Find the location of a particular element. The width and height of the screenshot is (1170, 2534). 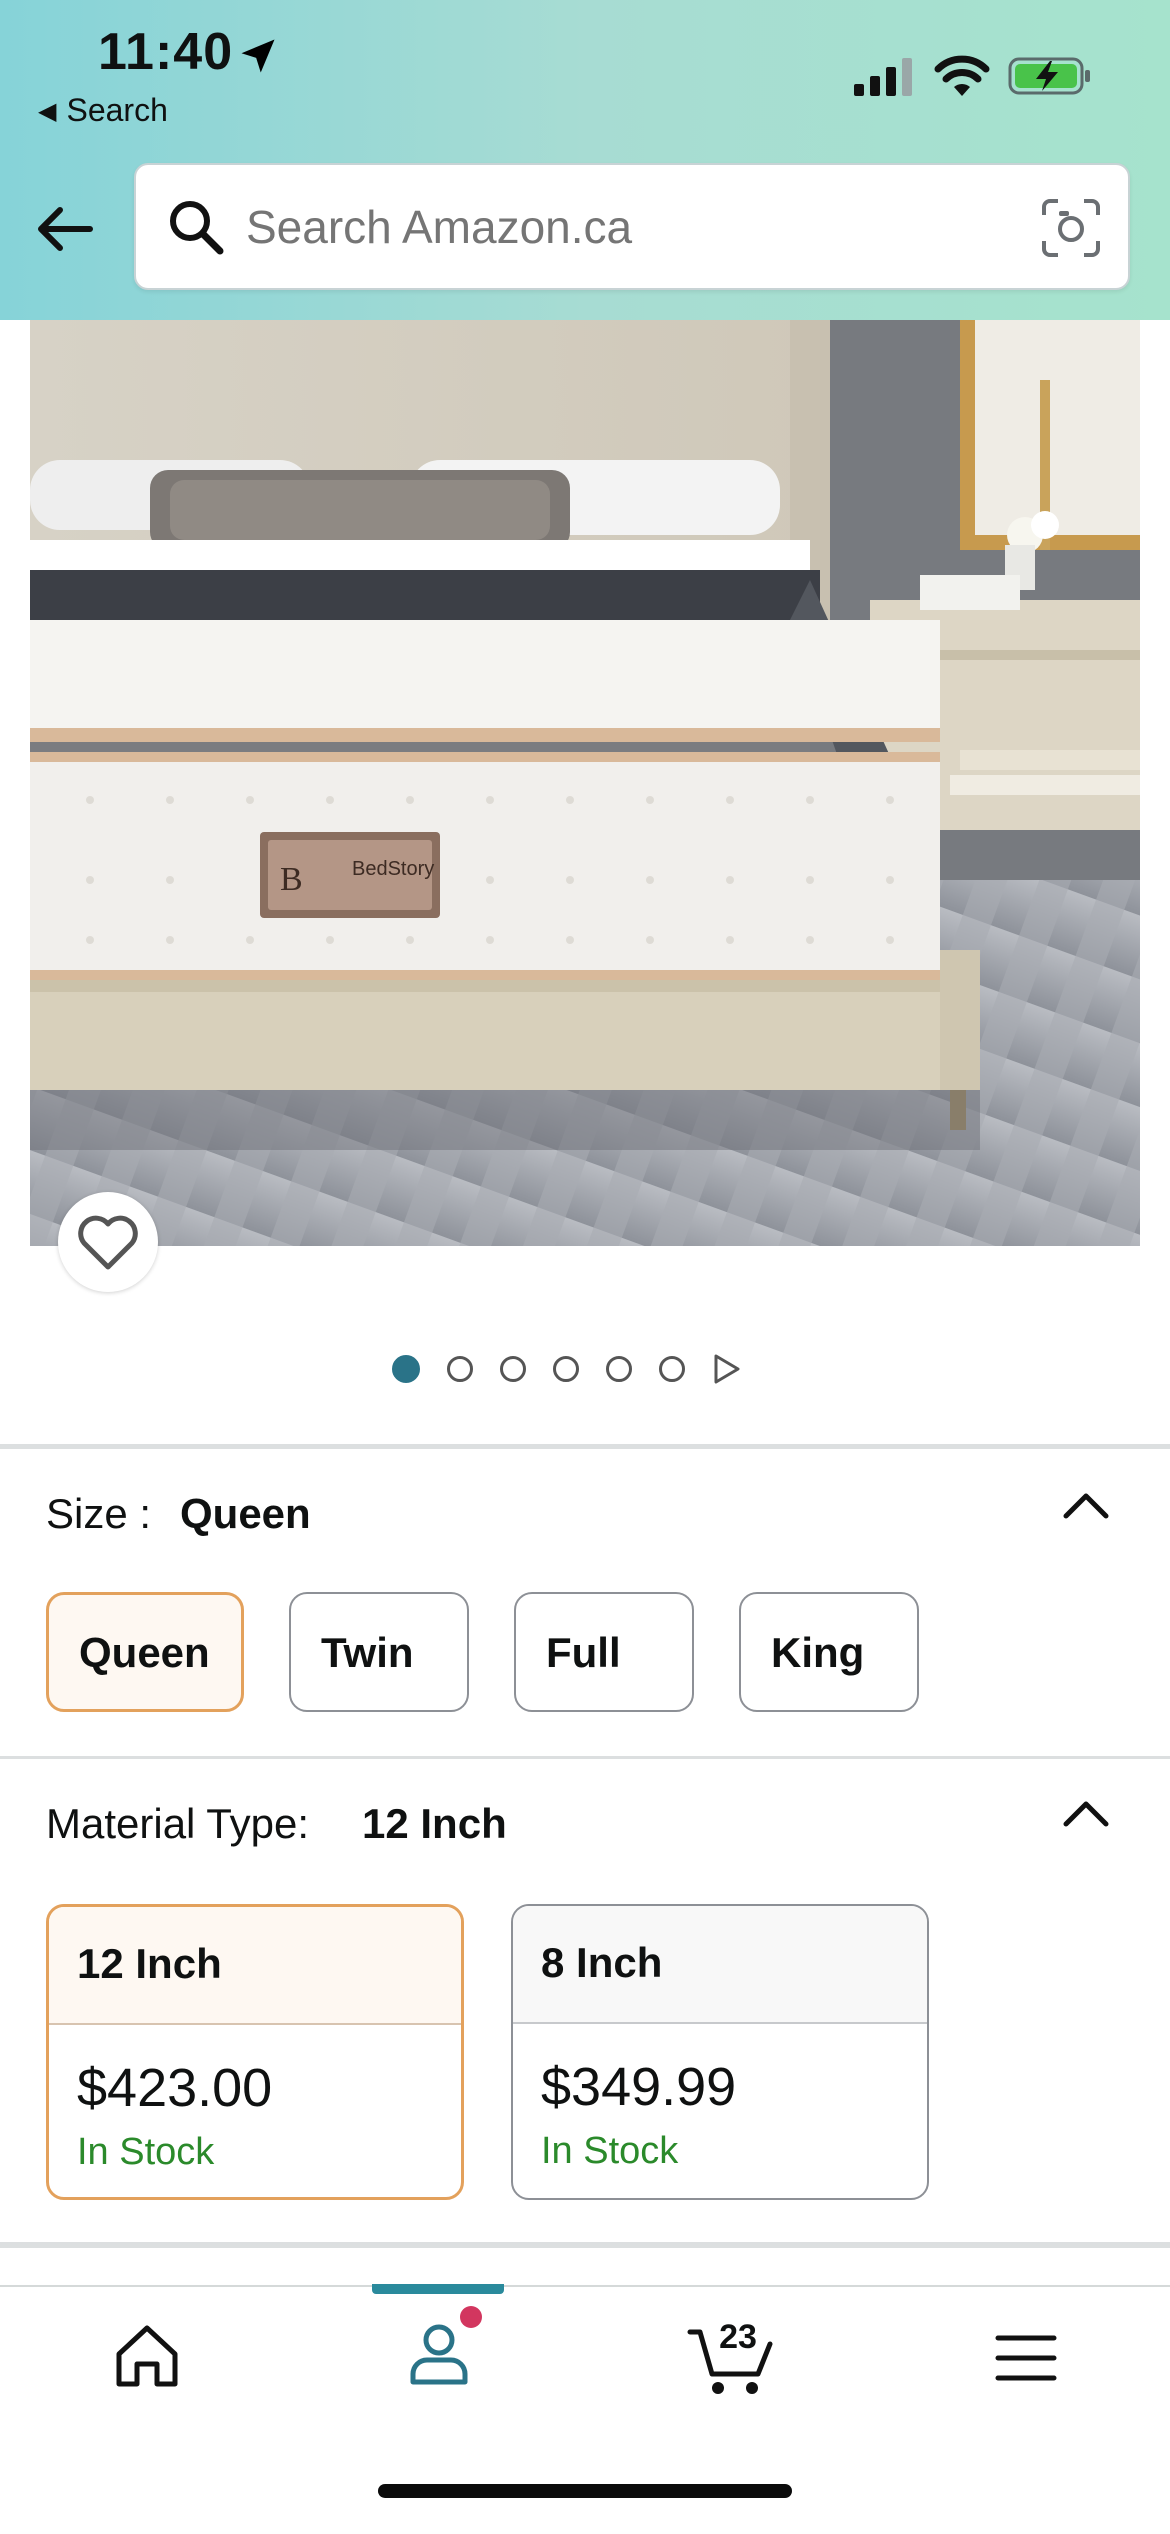

search-input is located at coordinates (596, 227).